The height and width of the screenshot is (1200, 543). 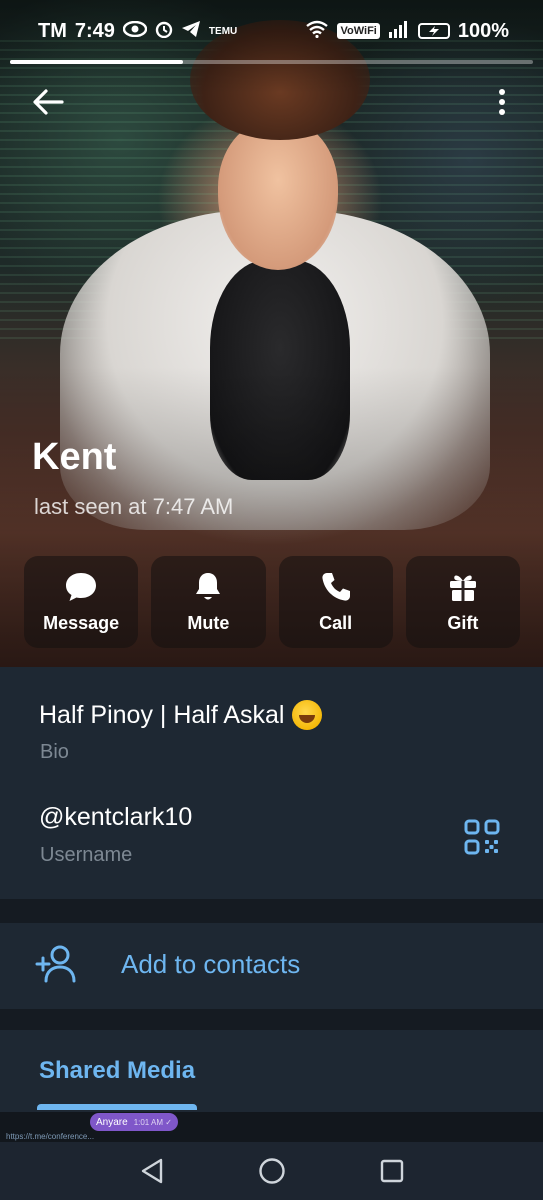 What do you see at coordinates (81, 586) in the screenshot?
I see `message-bubble-icon` at bounding box center [81, 586].